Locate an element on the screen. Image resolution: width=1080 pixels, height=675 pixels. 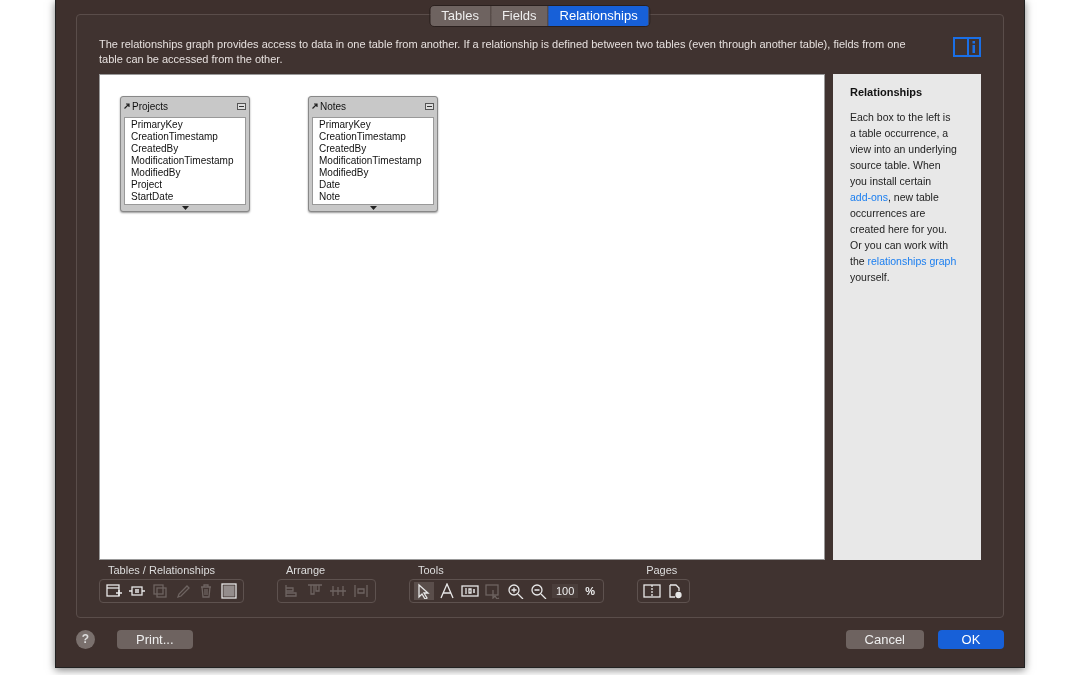
info-panel-icon is located at coordinates (967, 47).